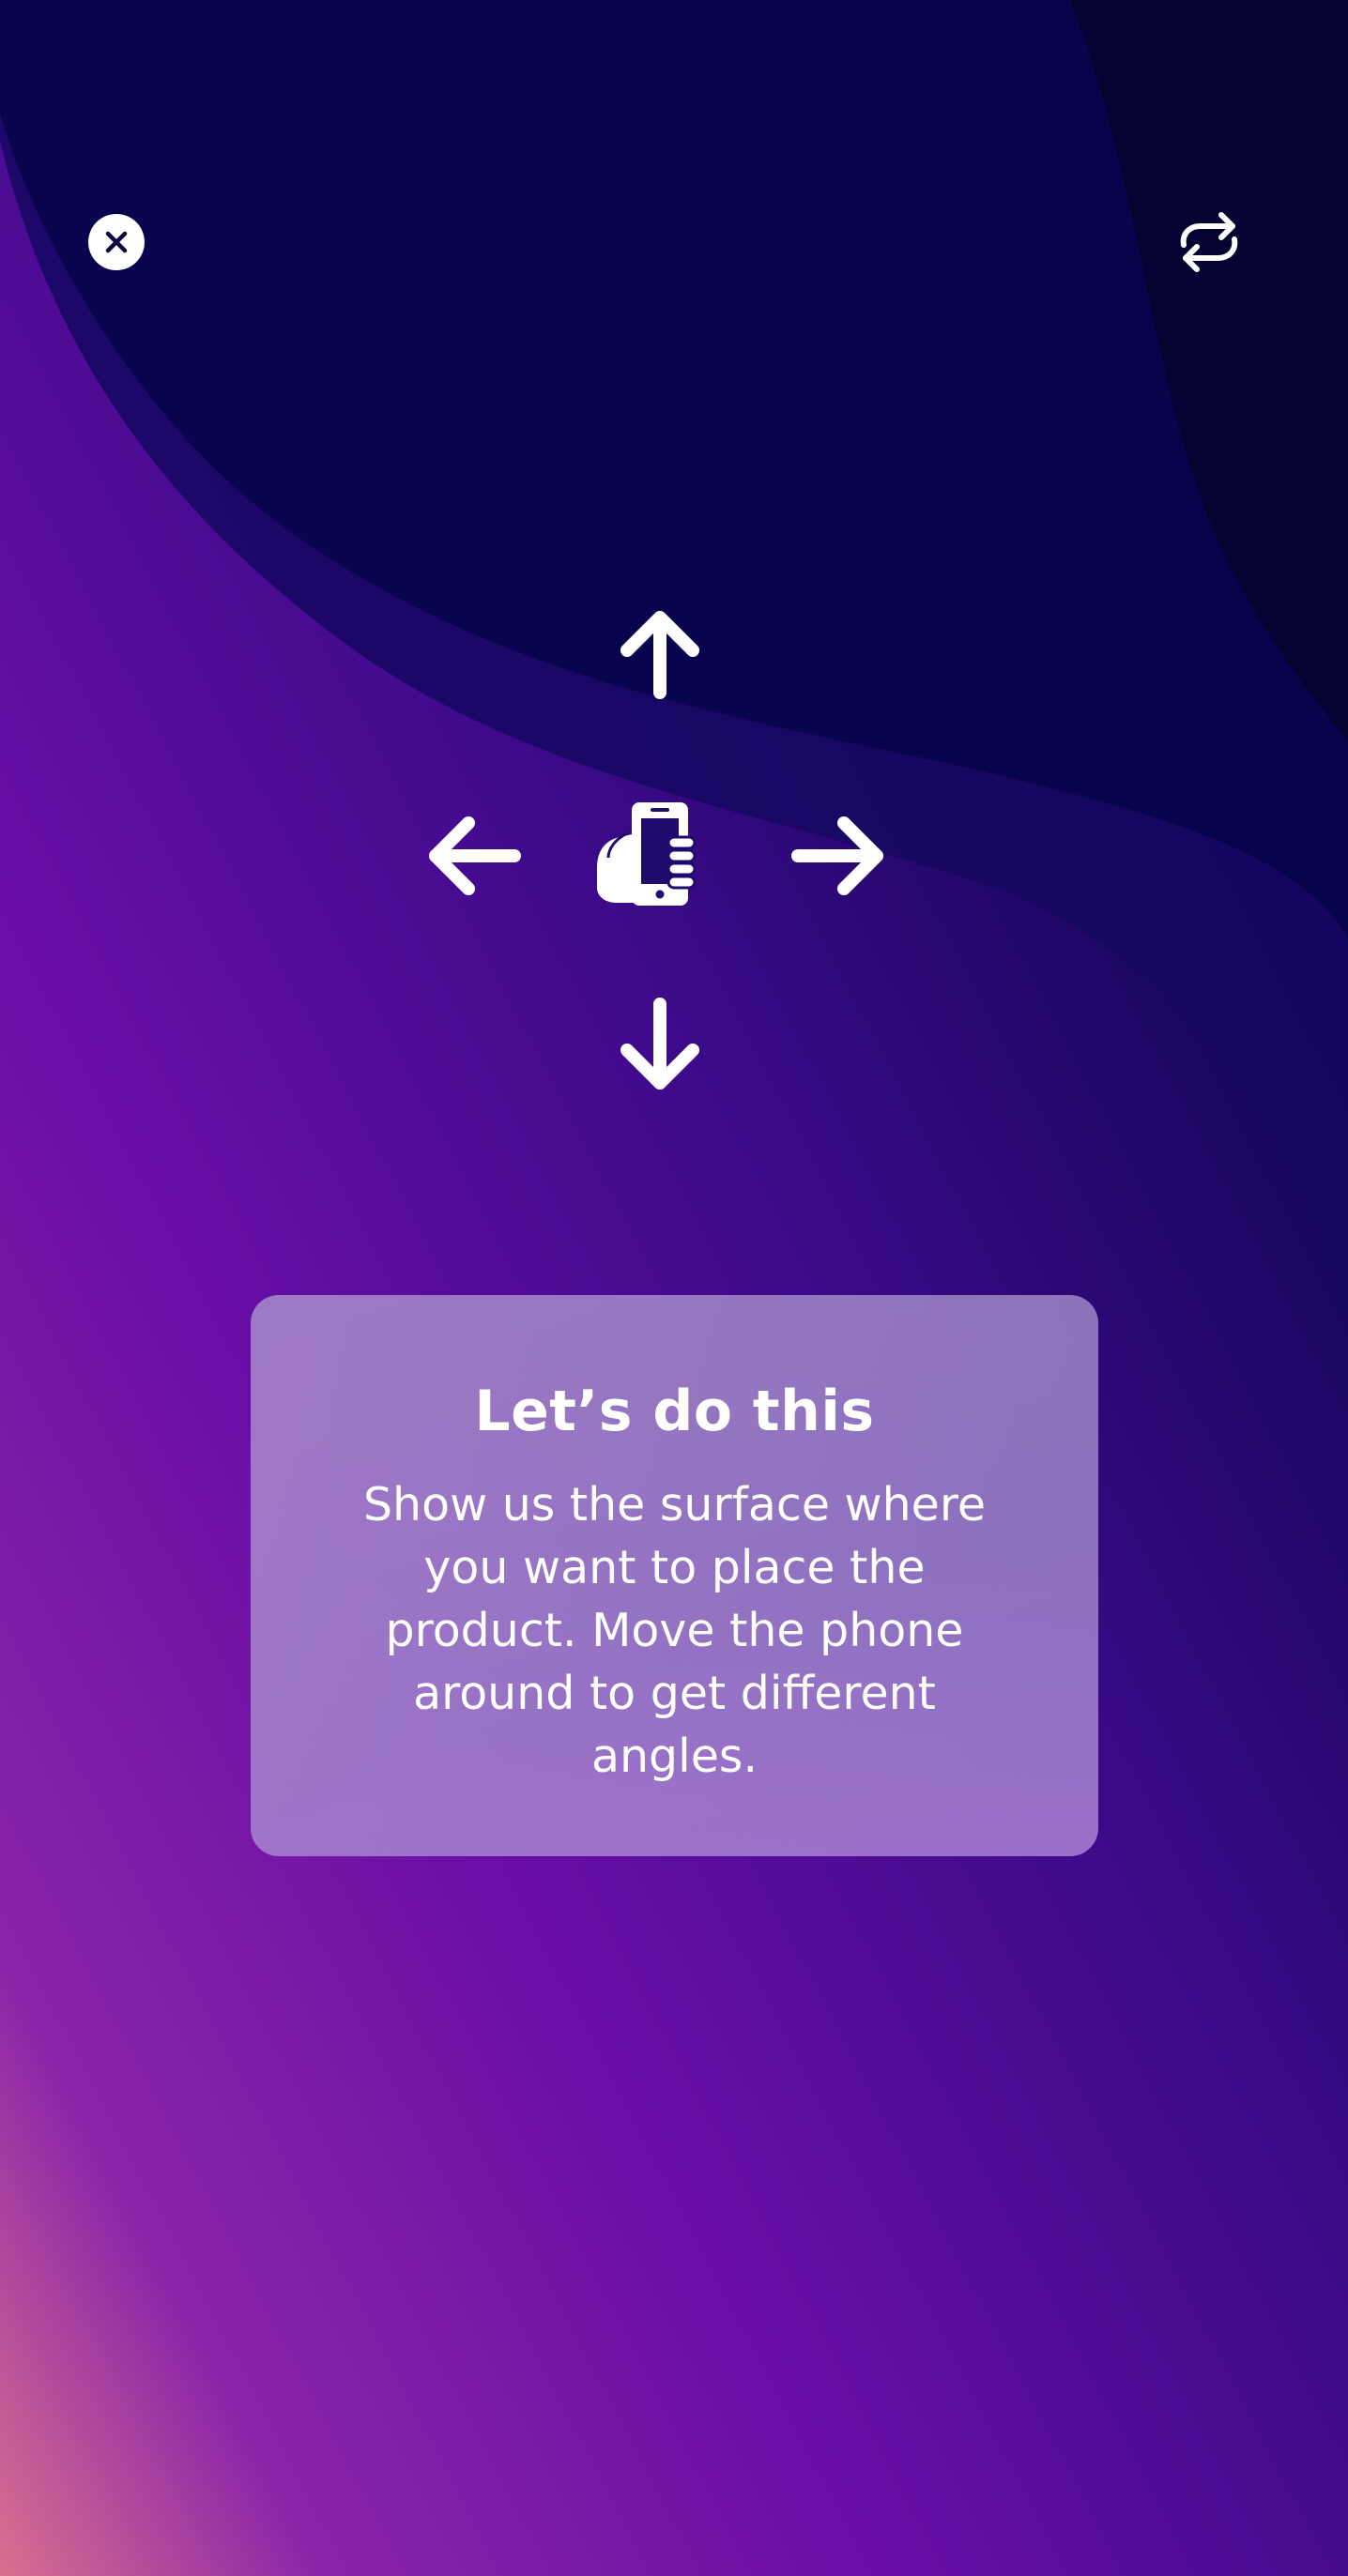 This screenshot has height=2576, width=1348. Describe the element at coordinates (647, 854) in the screenshot. I see `hand-holding-phone-icon` at that location.